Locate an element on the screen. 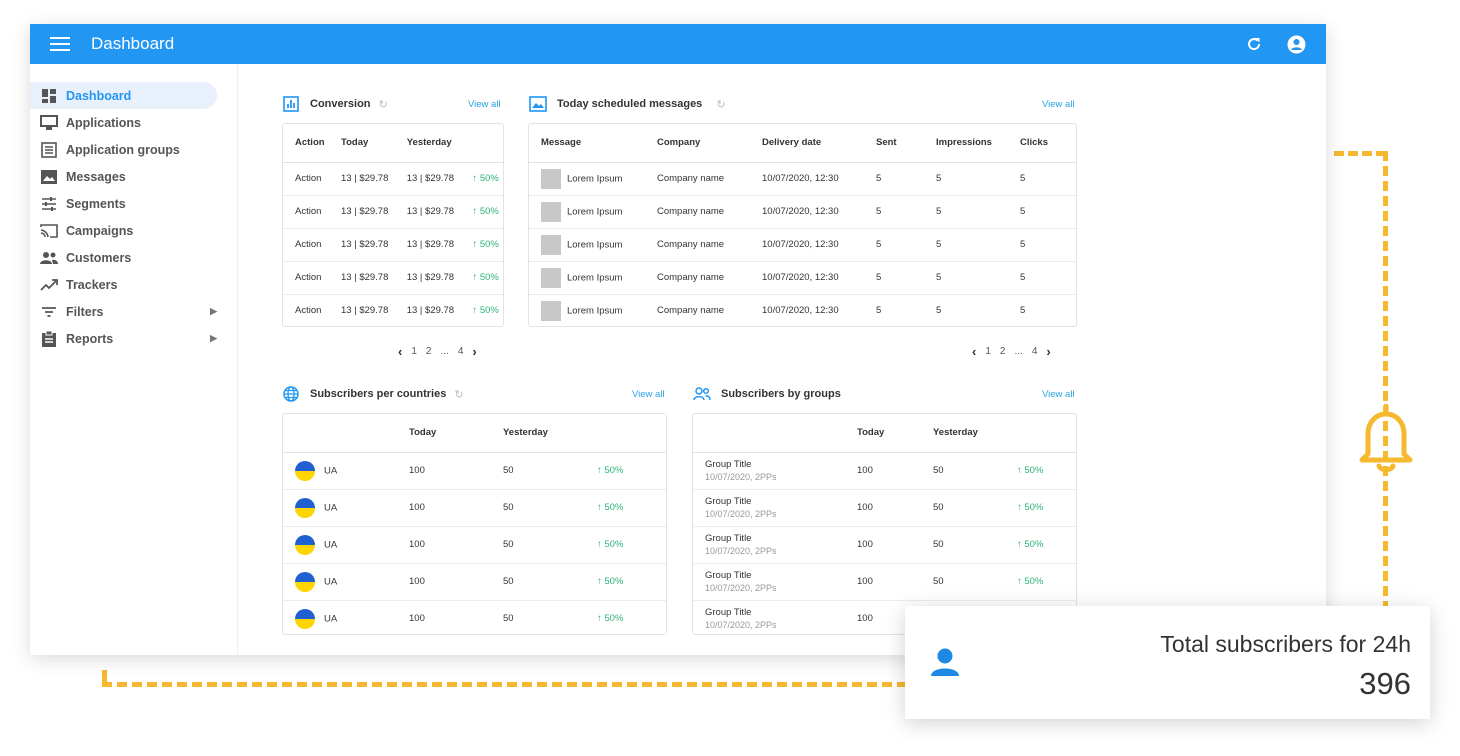 The height and width of the screenshot is (756, 1460). sidebar-item-trackers: Trackers is located at coordinates (123, 284).